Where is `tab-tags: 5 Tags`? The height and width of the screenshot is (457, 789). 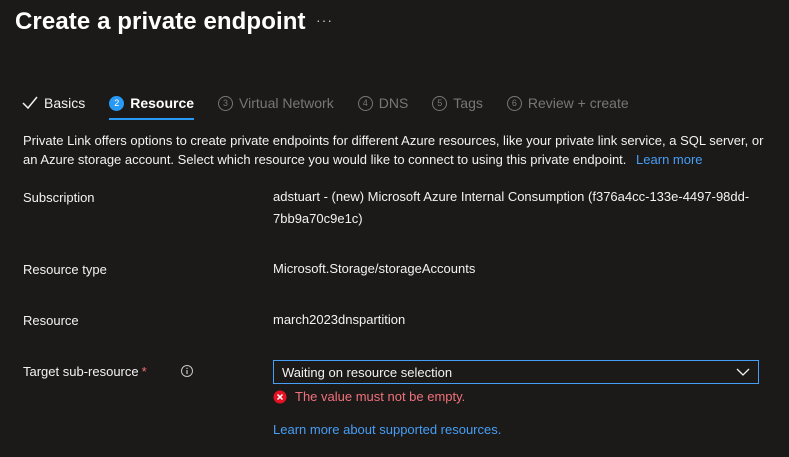
tab-tags: 5 Tags is located at coordinates (457, 103).